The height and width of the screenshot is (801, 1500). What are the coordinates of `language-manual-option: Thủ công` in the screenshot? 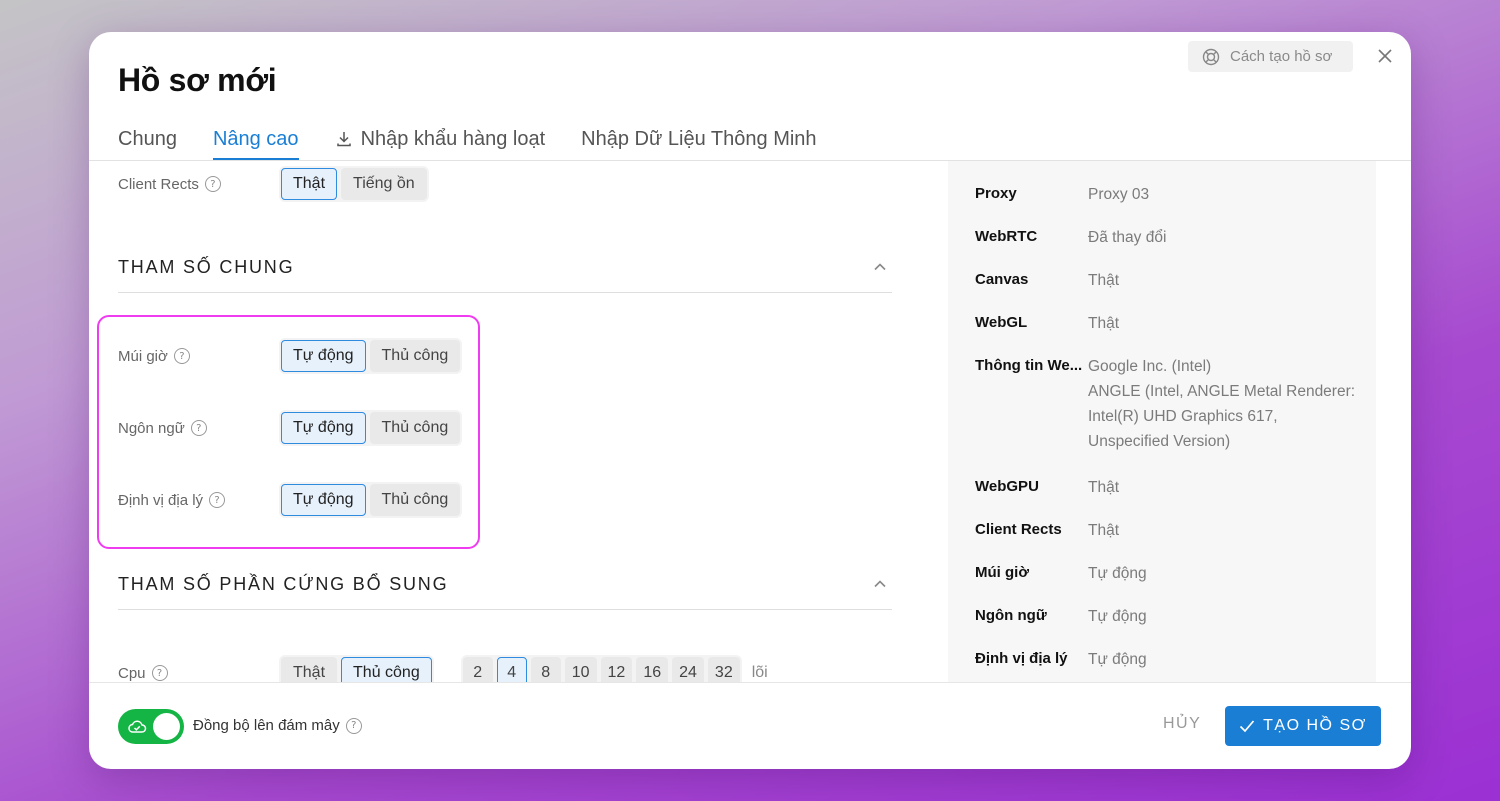 It's located at (415, 428).